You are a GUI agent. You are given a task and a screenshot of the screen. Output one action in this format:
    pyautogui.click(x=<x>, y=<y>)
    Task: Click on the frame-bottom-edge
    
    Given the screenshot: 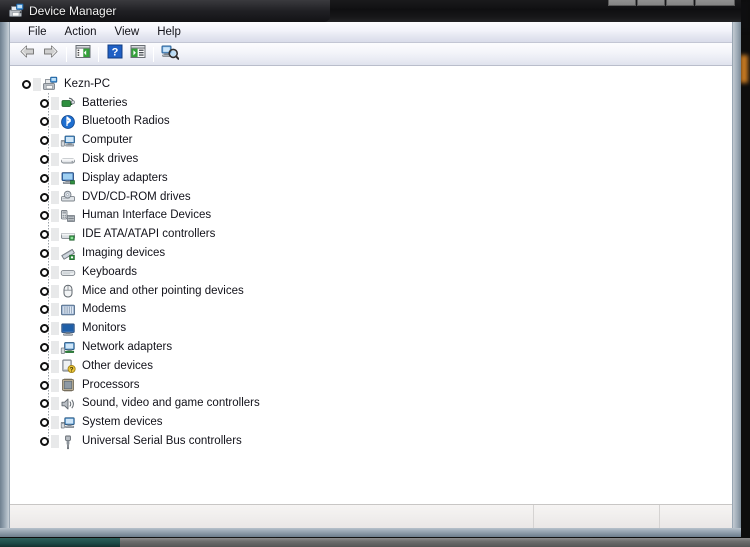 What is the action you would take?
    pyautogui.click(x=370, y=532)
    